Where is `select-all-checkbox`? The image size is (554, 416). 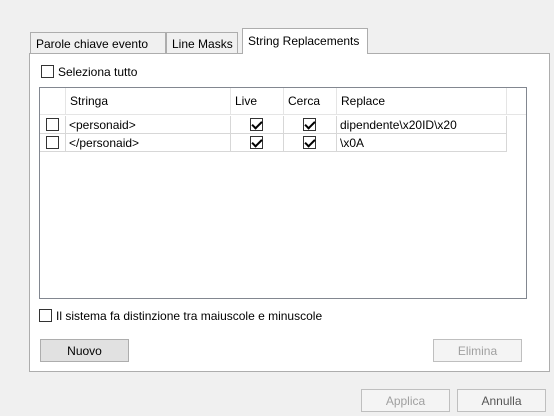 select-all-checkbox is located at coordinates (47, 71).